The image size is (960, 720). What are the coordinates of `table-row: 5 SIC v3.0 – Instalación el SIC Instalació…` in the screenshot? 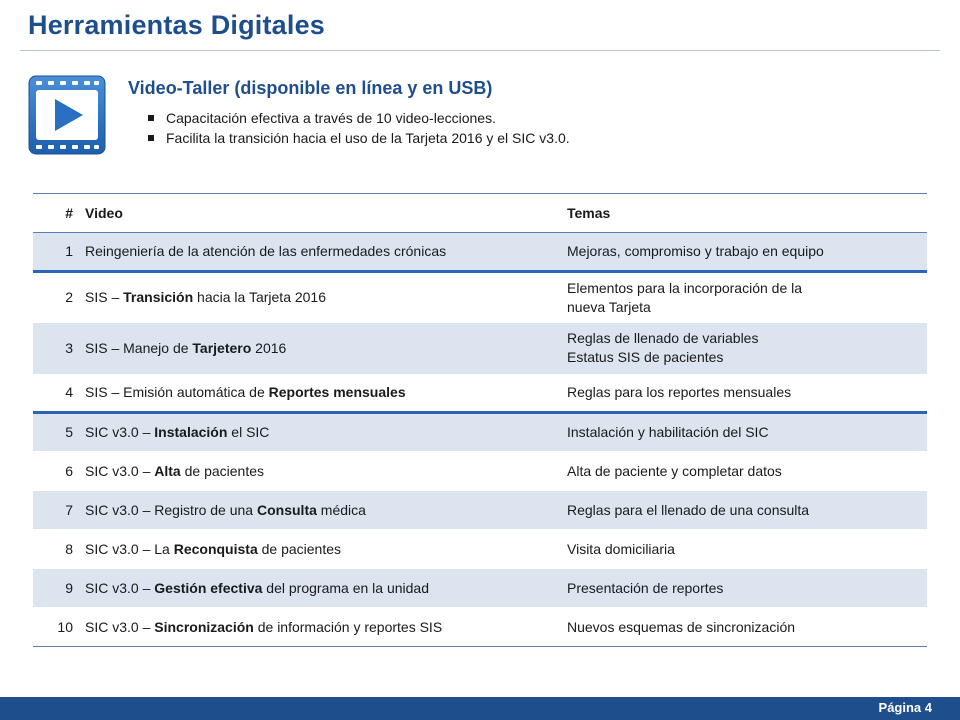 It's located at (480, 431).